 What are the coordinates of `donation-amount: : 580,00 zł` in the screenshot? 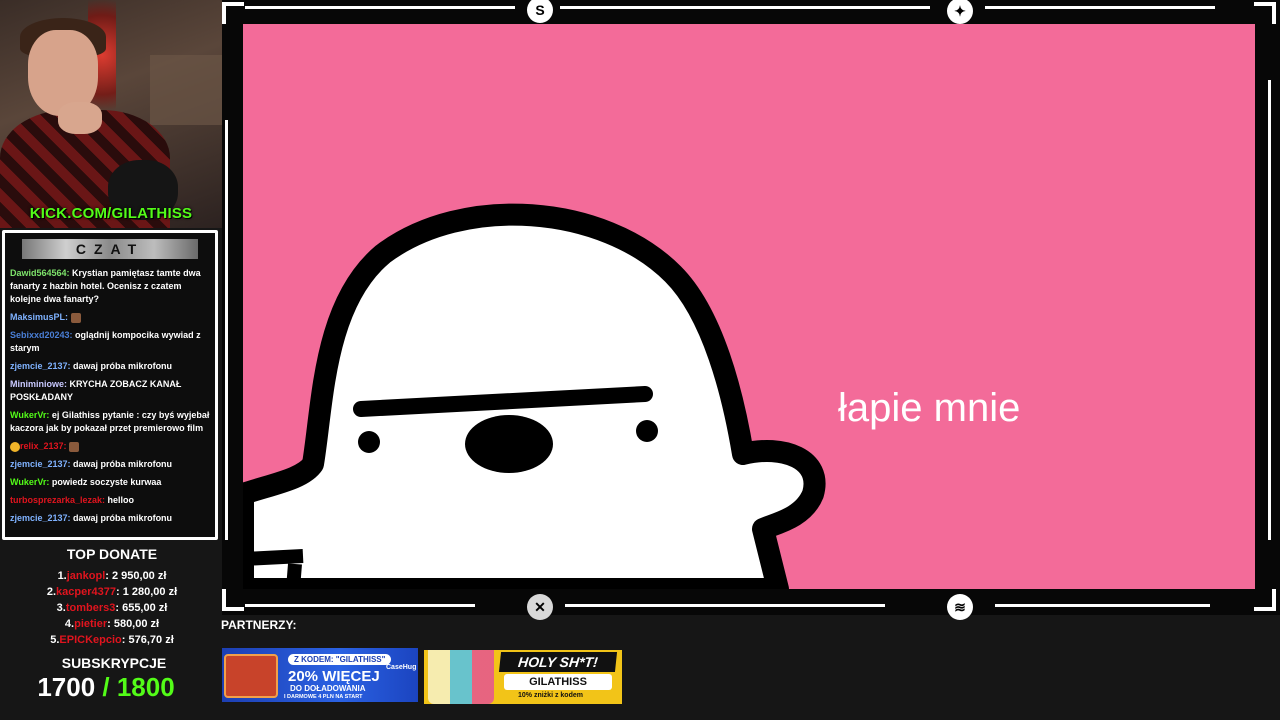 It's located at (133, 624).